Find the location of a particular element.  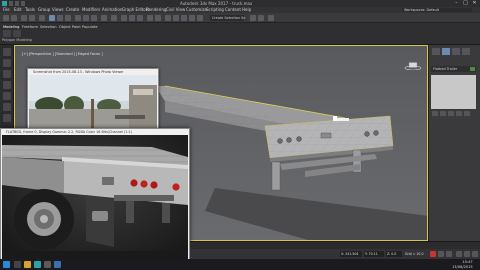

material-editor-icon is located at coordinates (192, 18).